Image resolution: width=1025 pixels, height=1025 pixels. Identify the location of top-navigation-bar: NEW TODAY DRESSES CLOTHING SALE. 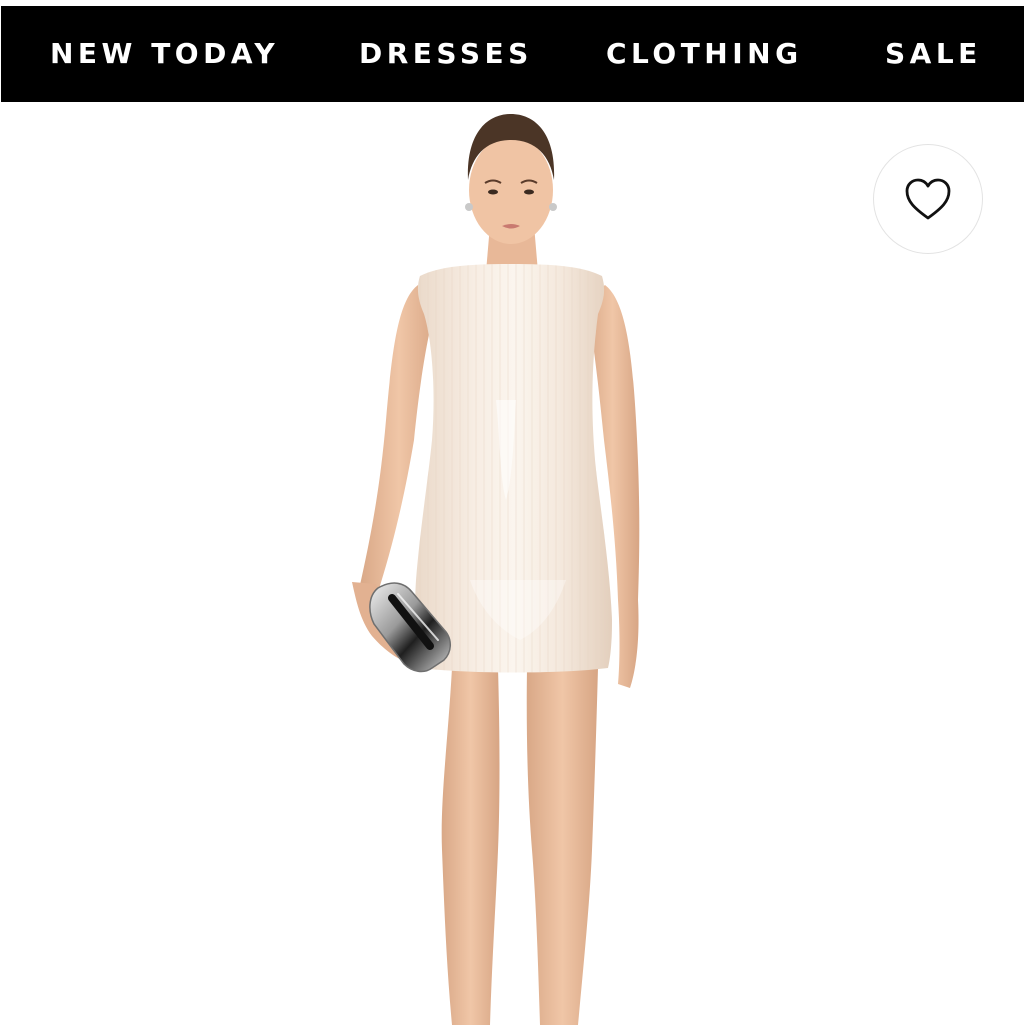
(512, 54).